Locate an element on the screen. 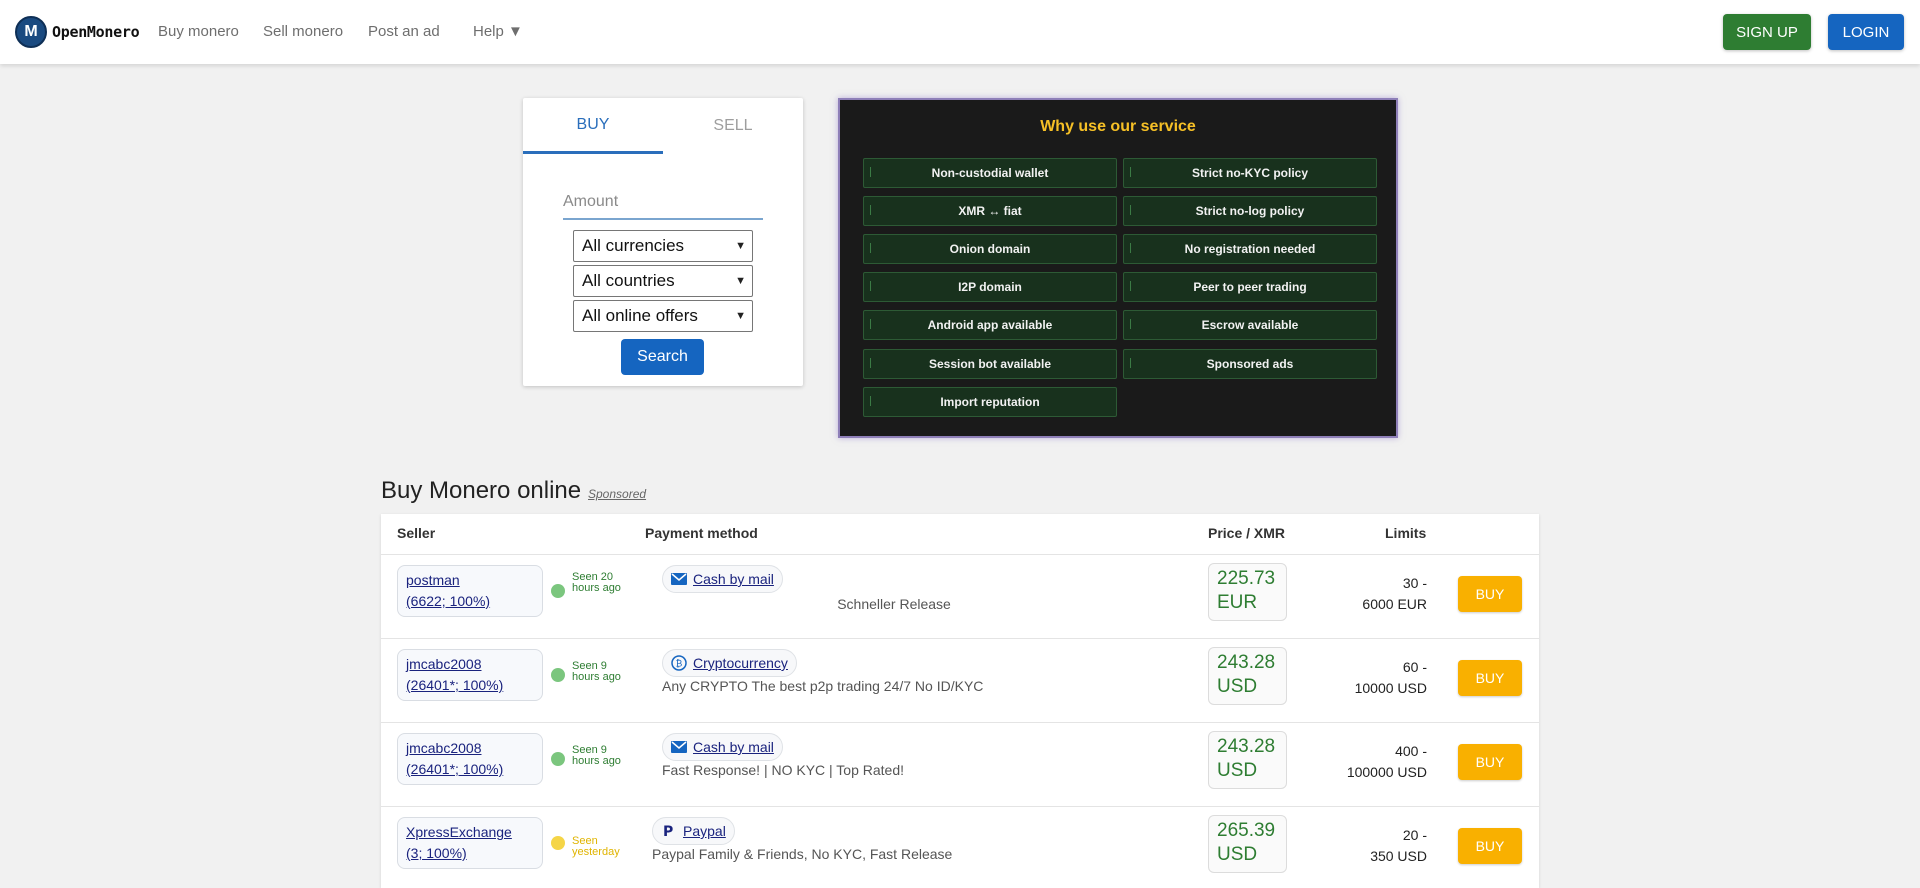 This screenshot has height=888, width=1920. feature-item: I2P domain is located at coordinates (990, 287).